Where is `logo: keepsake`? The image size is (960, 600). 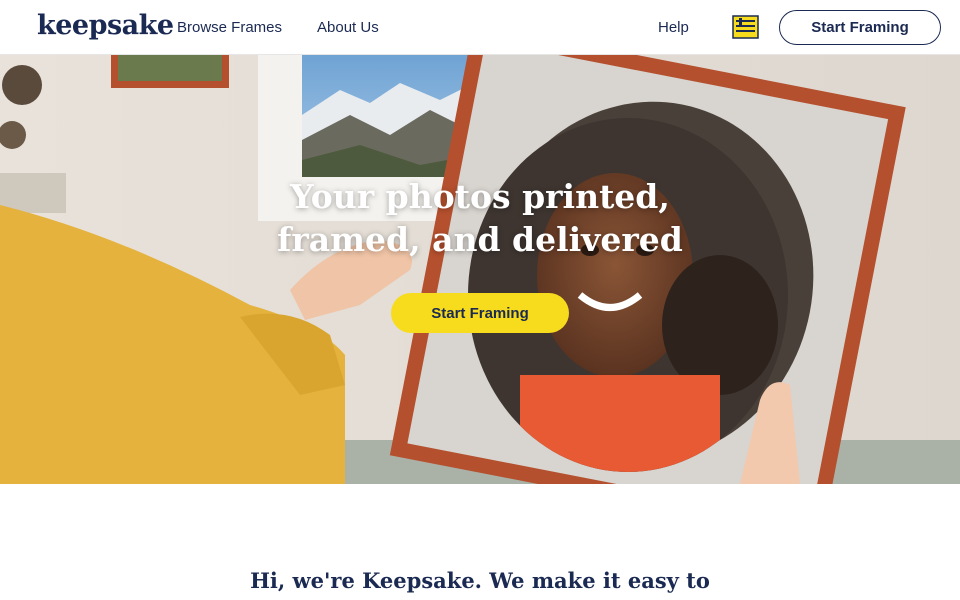 logo: keepsake is located at coordinates (105, 25).